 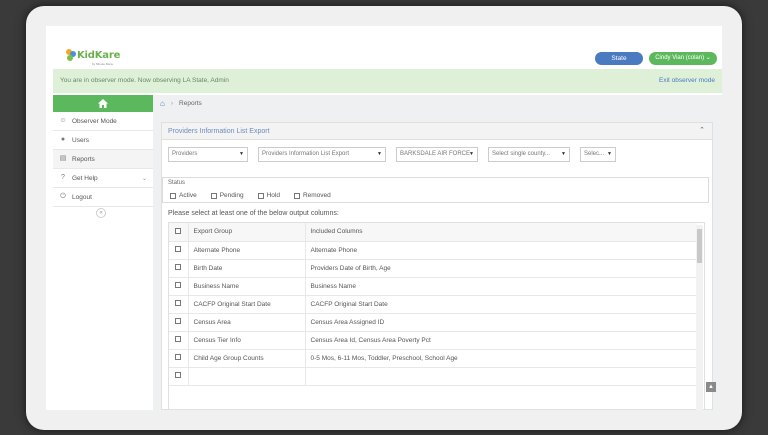 What do you see at coordinates (501, 232) in the screenshot?
I see `column-header-included-columns: Included Columns` at bounding box center [501, 232].